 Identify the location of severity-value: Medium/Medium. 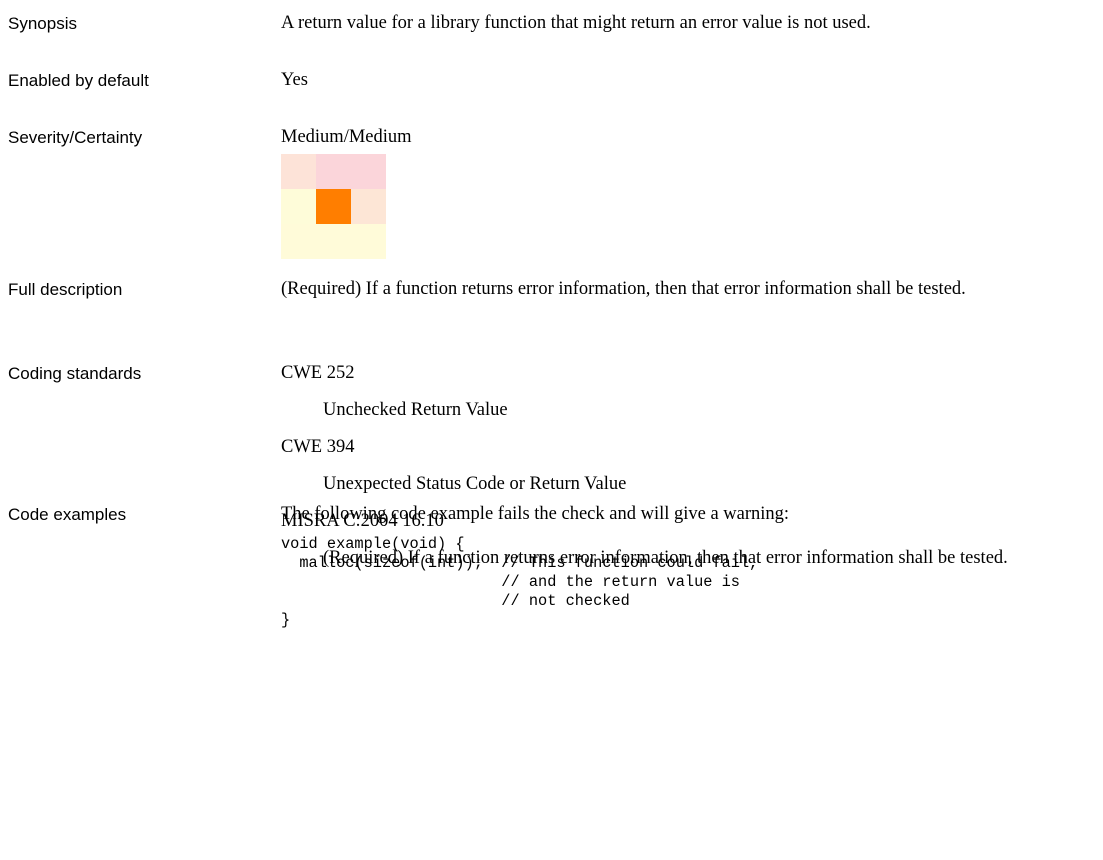
(346, 137).